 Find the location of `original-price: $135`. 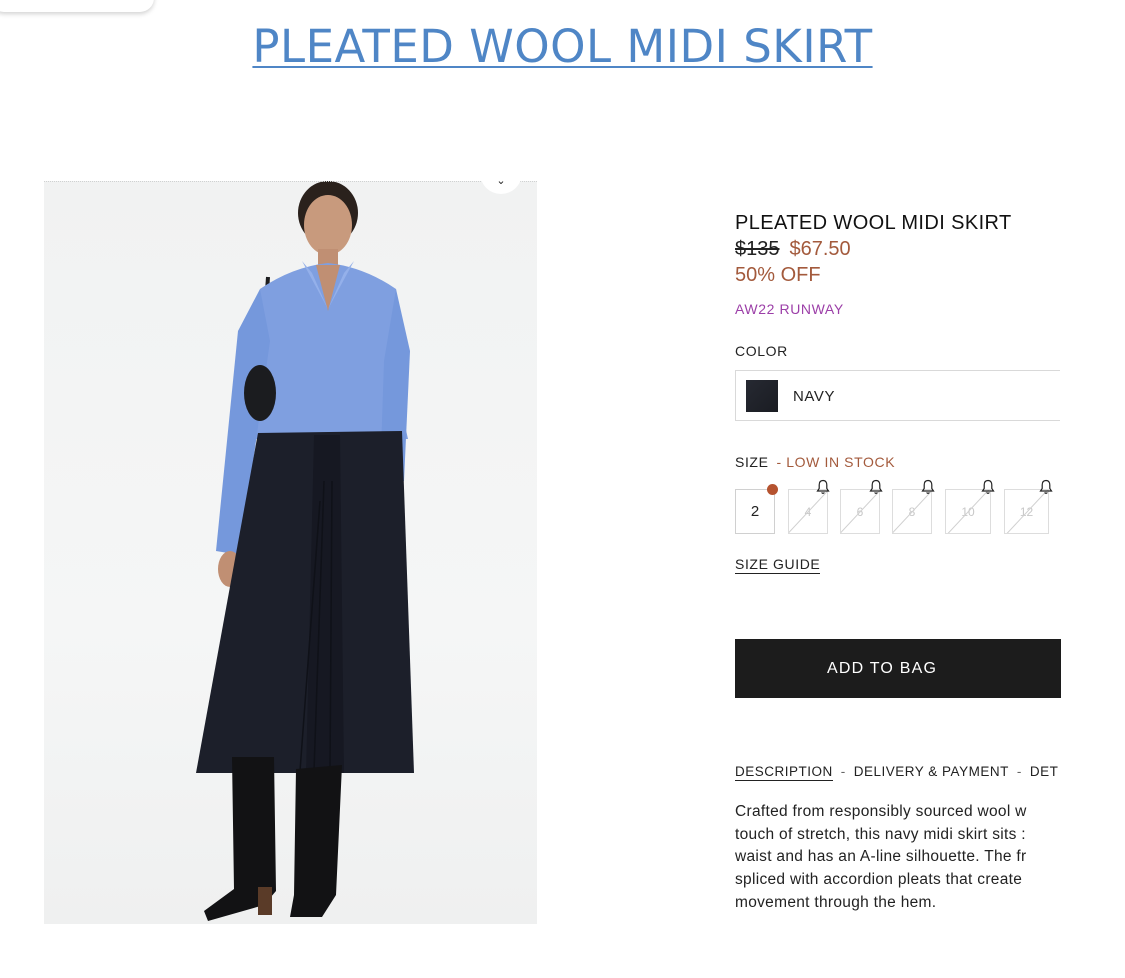

original-price: $135 is located at coordinates (757, 249).